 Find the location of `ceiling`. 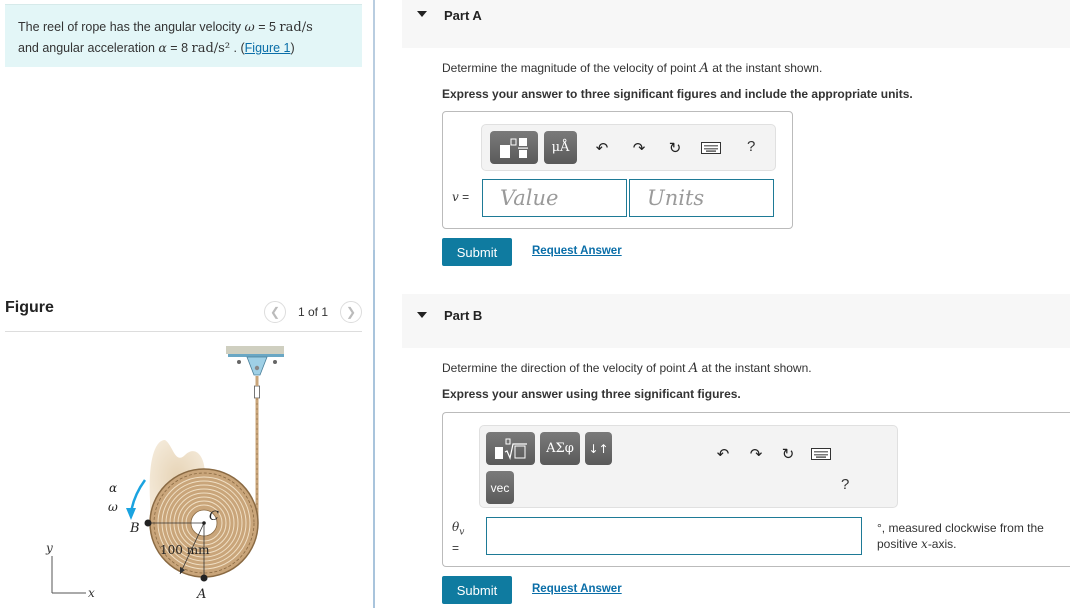

ceiling is located at coordinates (255, 350).